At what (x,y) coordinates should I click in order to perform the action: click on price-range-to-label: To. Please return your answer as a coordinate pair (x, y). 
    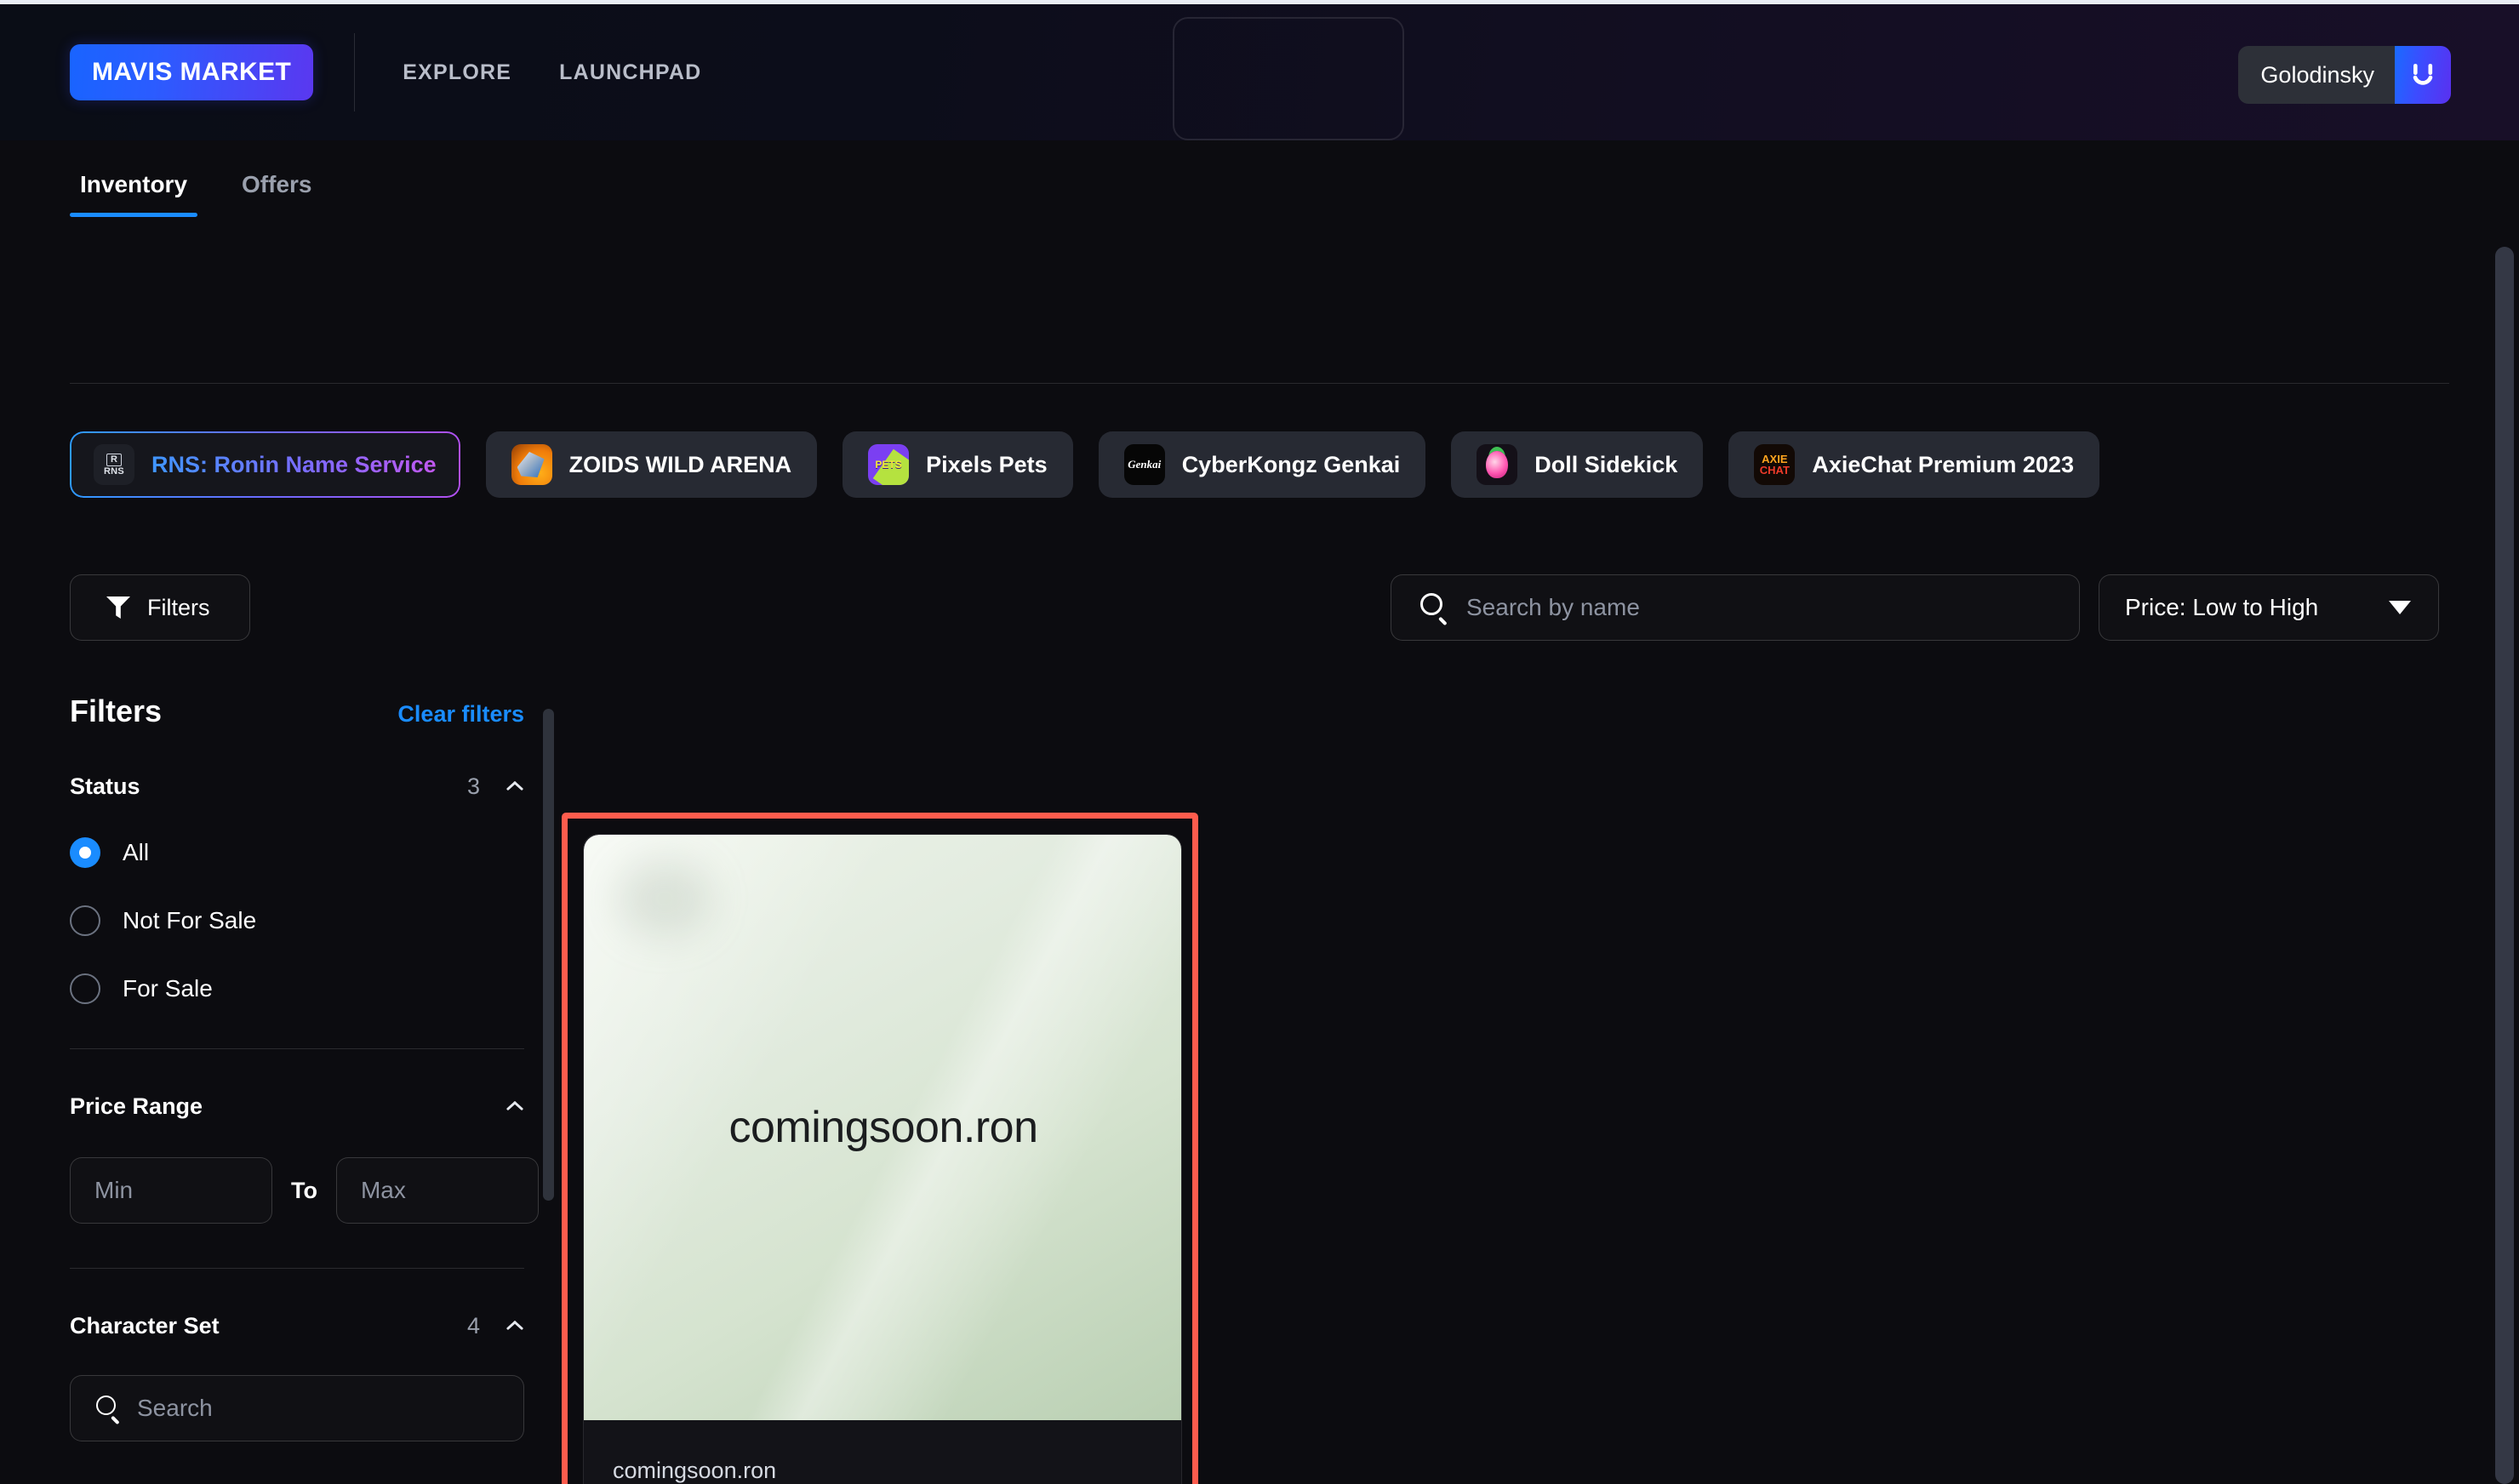
    Looking at the image, I should click on (304, 1190).